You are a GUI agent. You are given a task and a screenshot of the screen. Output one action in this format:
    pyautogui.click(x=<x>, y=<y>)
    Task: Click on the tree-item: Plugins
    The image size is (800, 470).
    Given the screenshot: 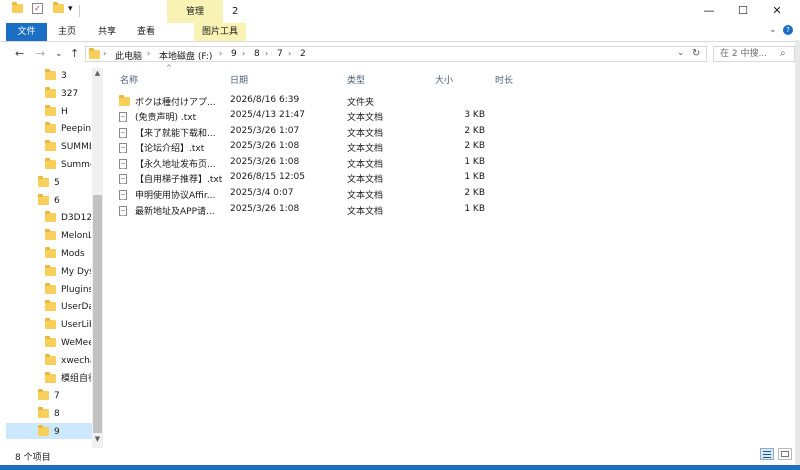 What is the action you would take?
    pyautogui.click(x=68, y=290)
    